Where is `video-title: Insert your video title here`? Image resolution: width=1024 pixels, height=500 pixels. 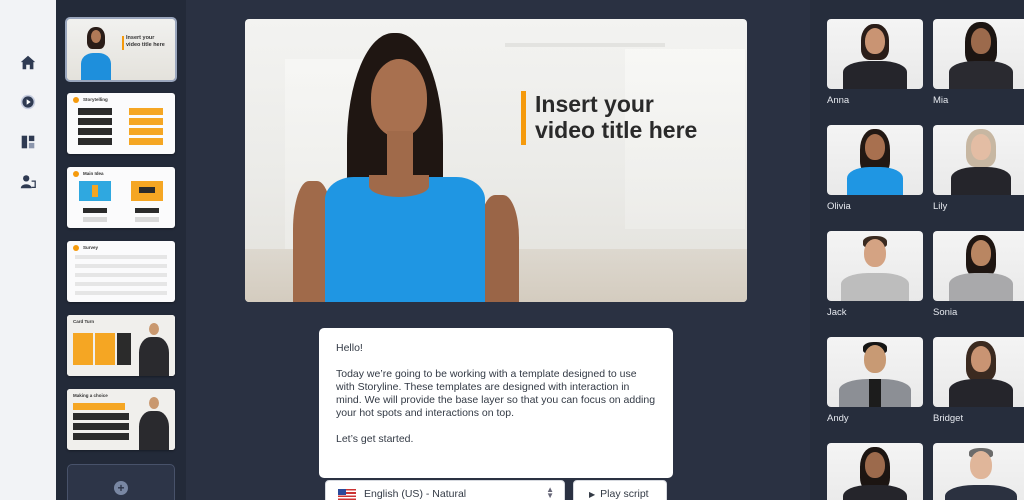
video-title: Insert your video title here is located at coordinates (635, 117).